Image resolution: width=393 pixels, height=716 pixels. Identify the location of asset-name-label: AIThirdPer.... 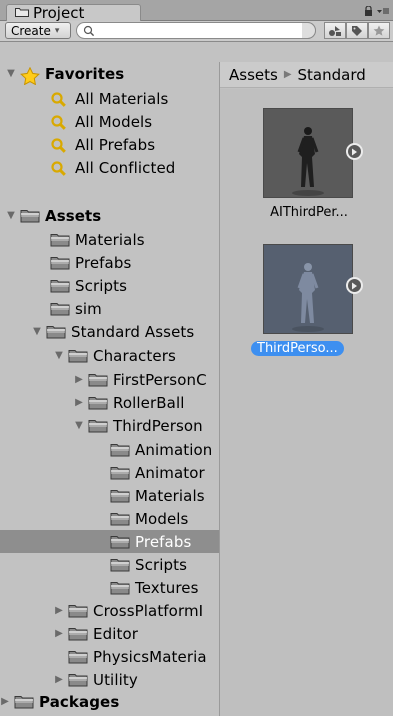
(309, 212).